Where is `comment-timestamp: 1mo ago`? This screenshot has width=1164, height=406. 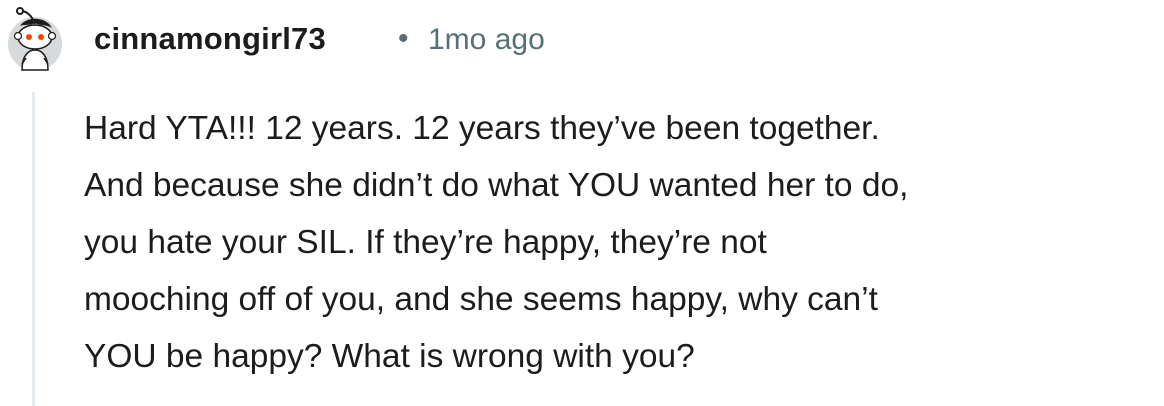 comment-timestamp: 1mo ago is located at coordinates (486, 40).